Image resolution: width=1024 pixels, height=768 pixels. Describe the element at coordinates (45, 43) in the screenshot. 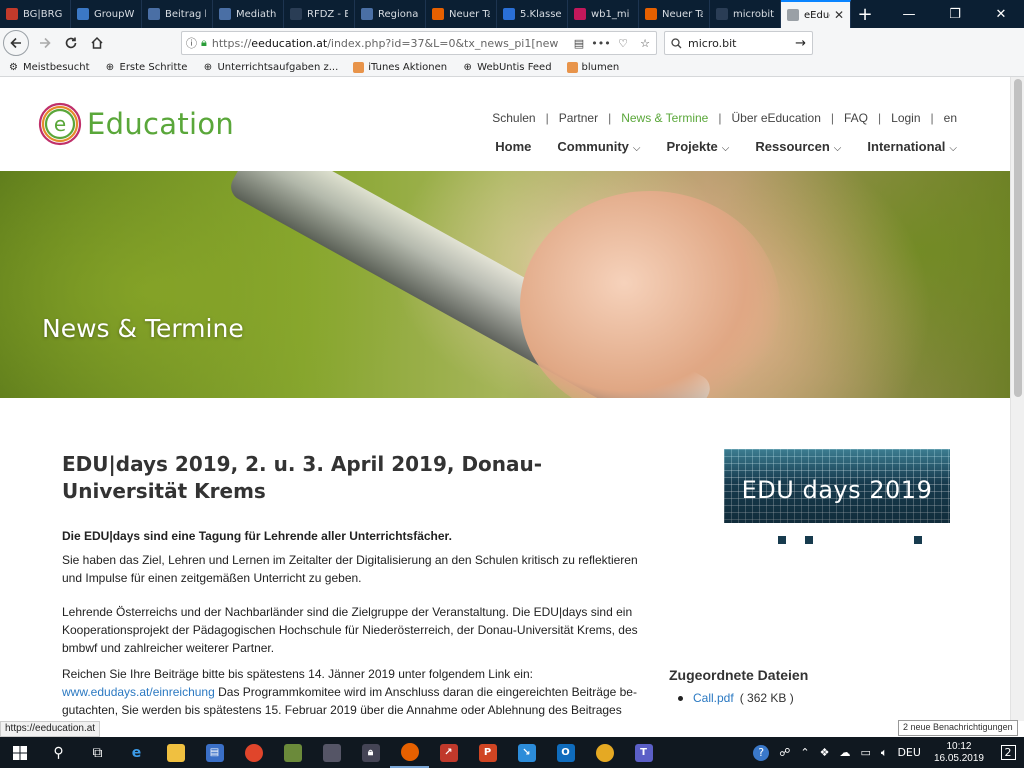

I see `forward-button` at that location.